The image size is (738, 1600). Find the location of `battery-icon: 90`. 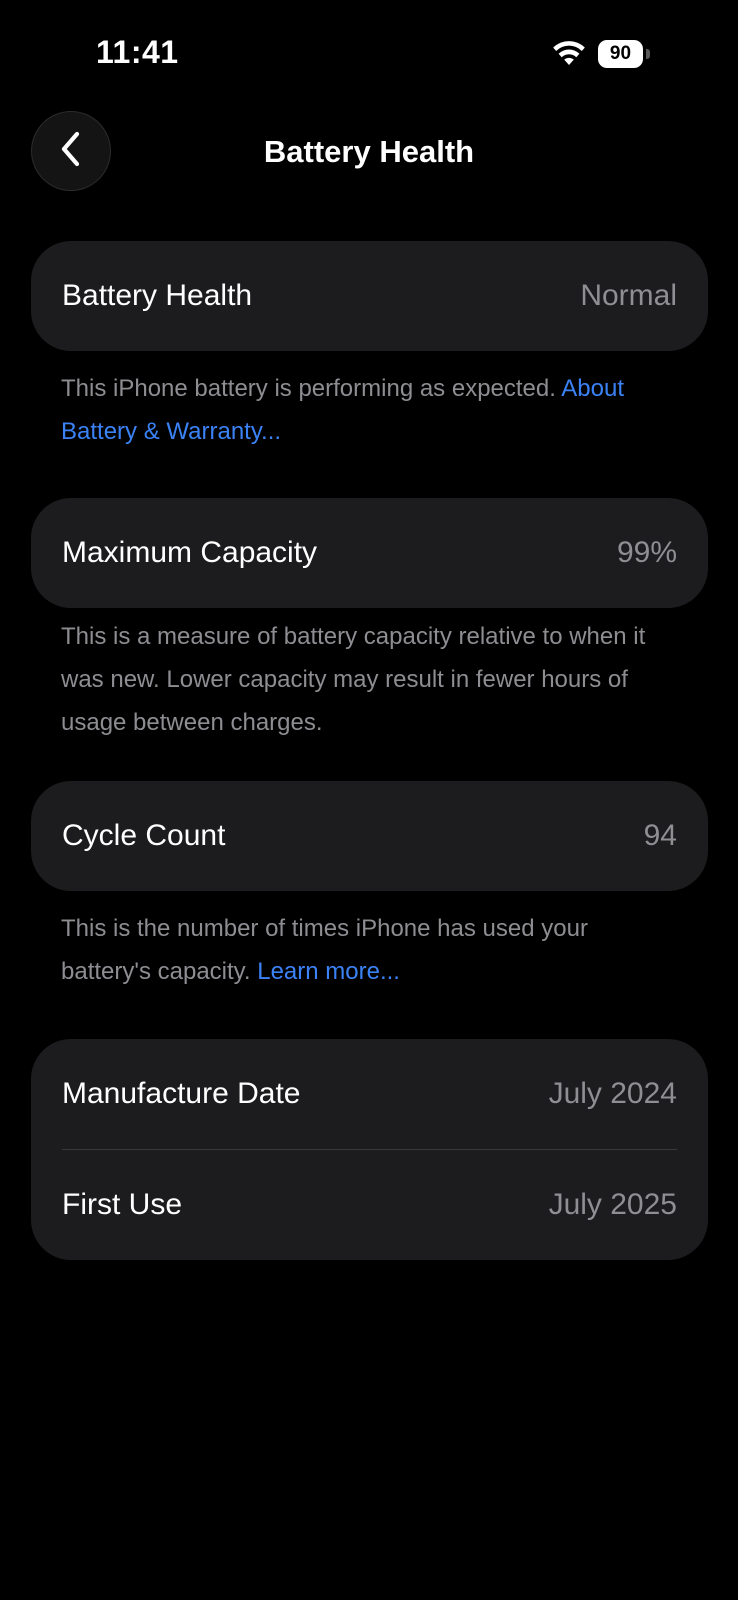

battery-icon: 90 is located at coordinates (624, 54).